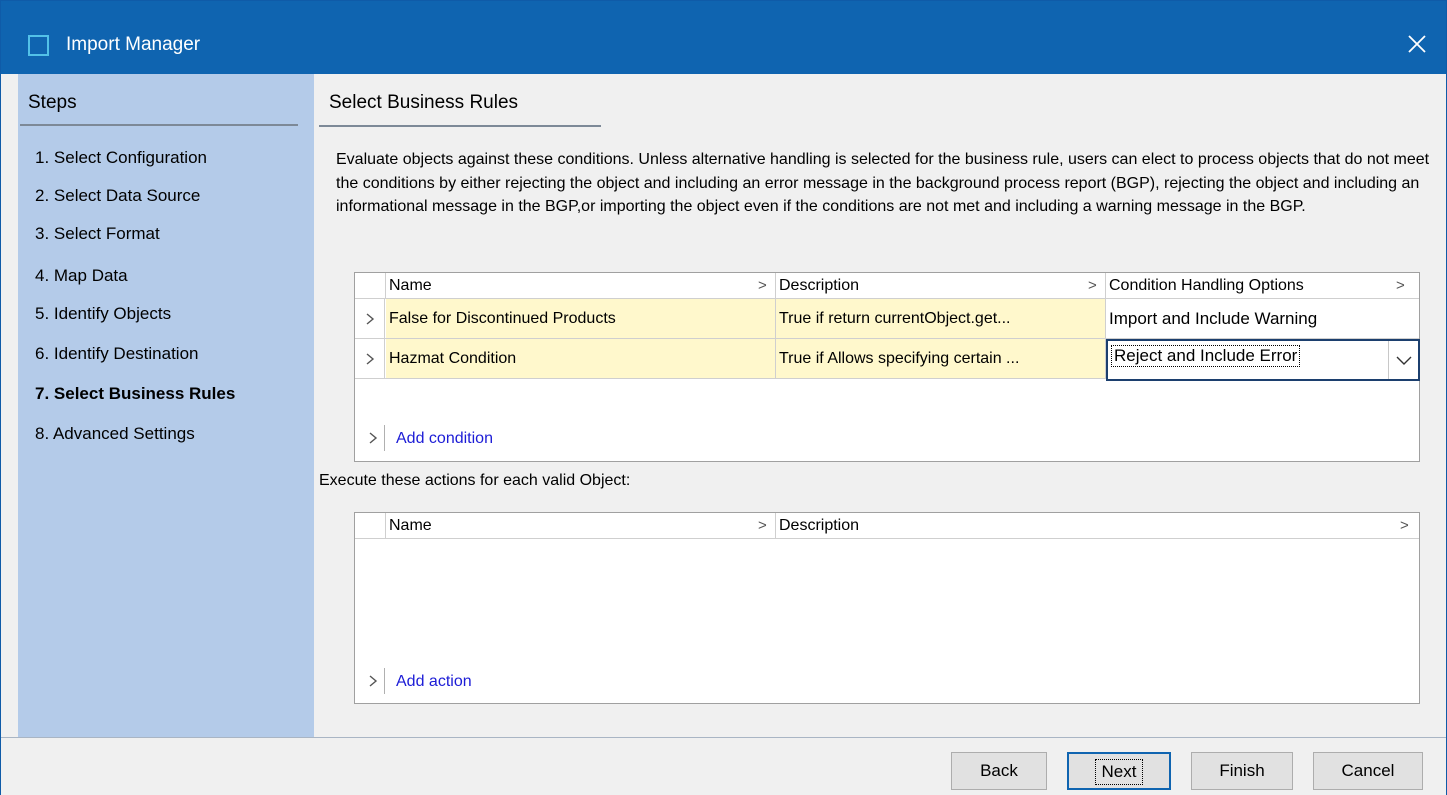 The width and height of the screenshot is (1447, 795). Describe the element at coordinates (97, 234) in the screenshot. I see `step-select-format: 3. Select Format` at that location.